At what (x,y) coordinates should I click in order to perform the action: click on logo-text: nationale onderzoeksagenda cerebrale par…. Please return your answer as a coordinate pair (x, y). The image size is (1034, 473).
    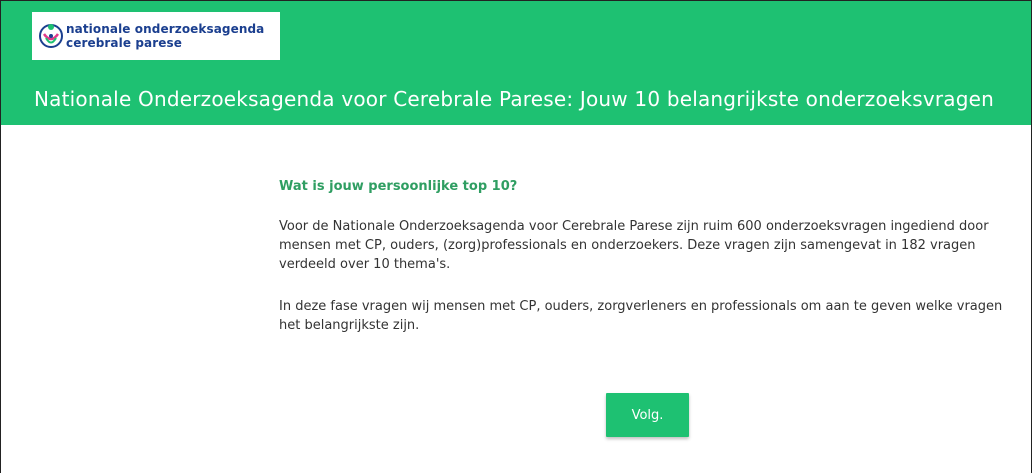
    Looking at the image, I should click on (165, 36).